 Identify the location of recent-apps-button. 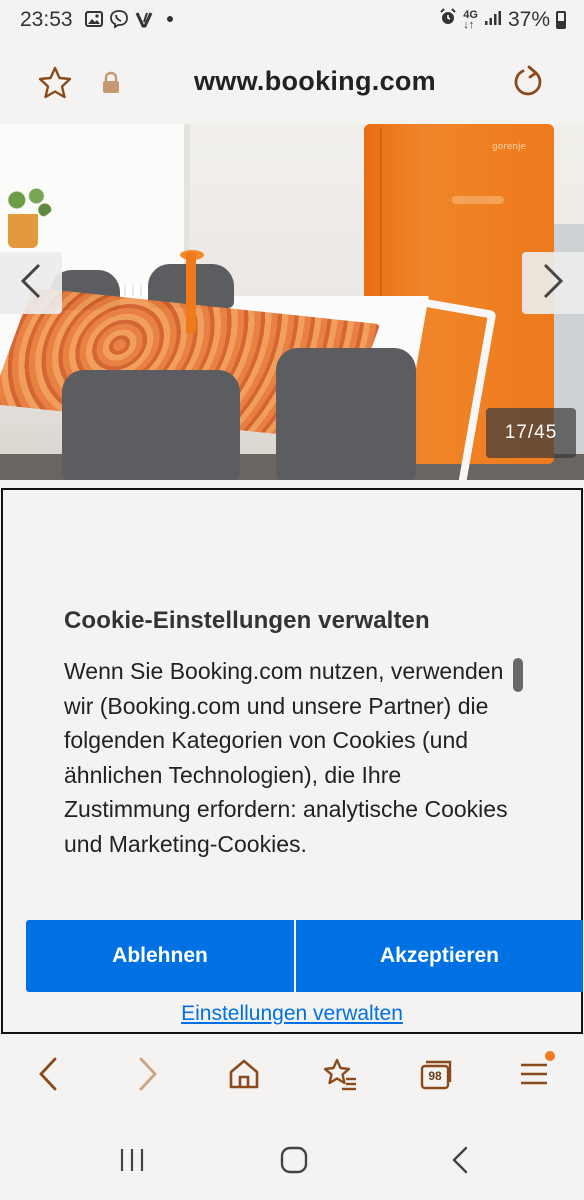
(132, 1162).